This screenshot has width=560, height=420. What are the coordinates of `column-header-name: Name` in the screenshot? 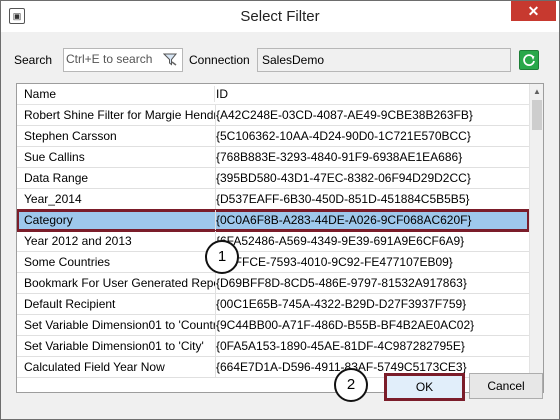 It's located at (36, 94).